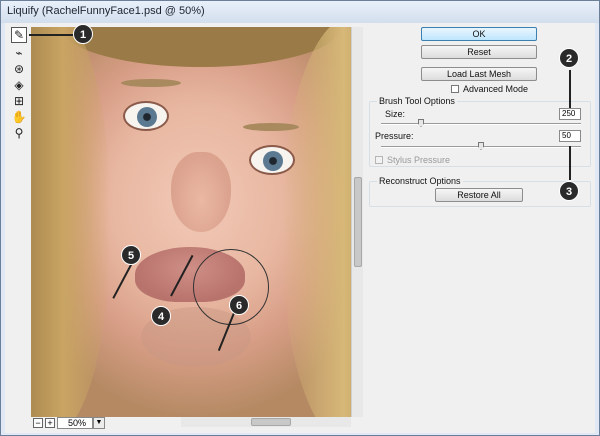 This screenshot has height=436, width=600. I want to click on size-label: Size:, so click(395, 114).